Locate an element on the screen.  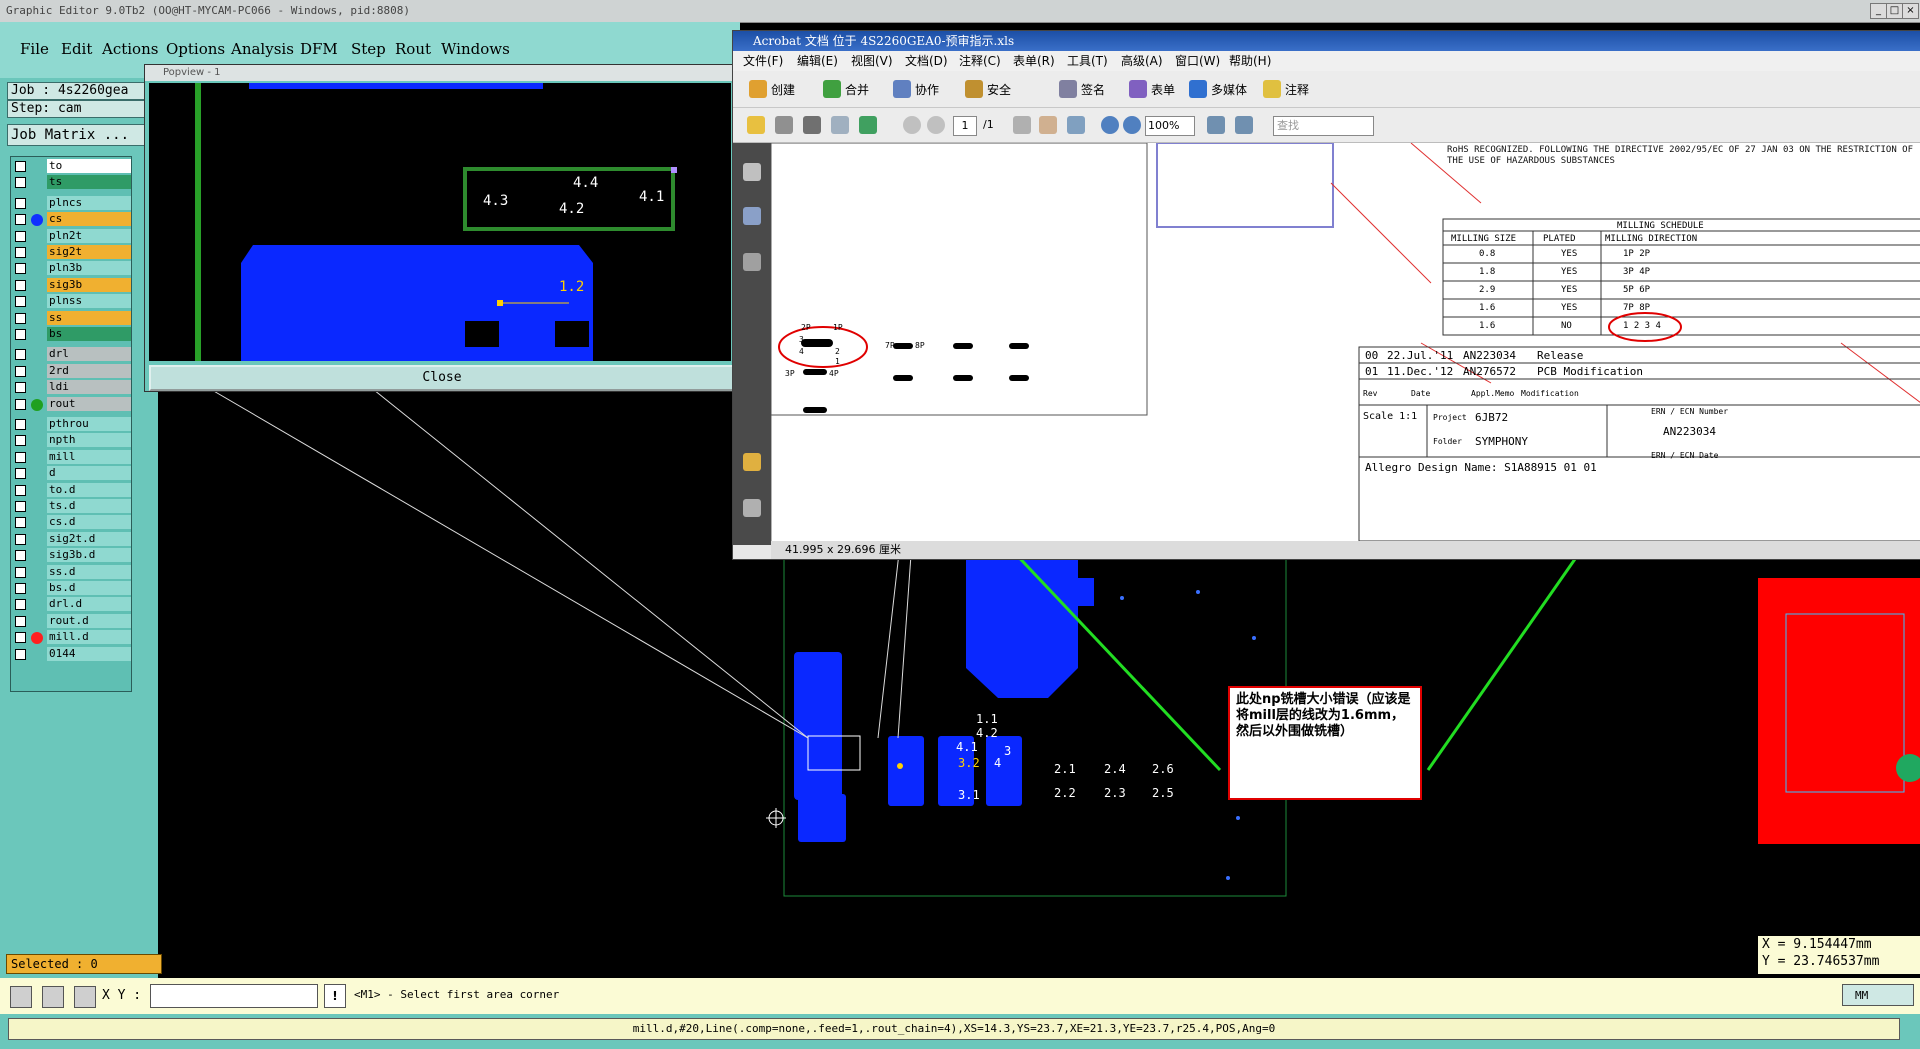
acro-menu-comment: 注释(C) is located at coordinates (980, 61).